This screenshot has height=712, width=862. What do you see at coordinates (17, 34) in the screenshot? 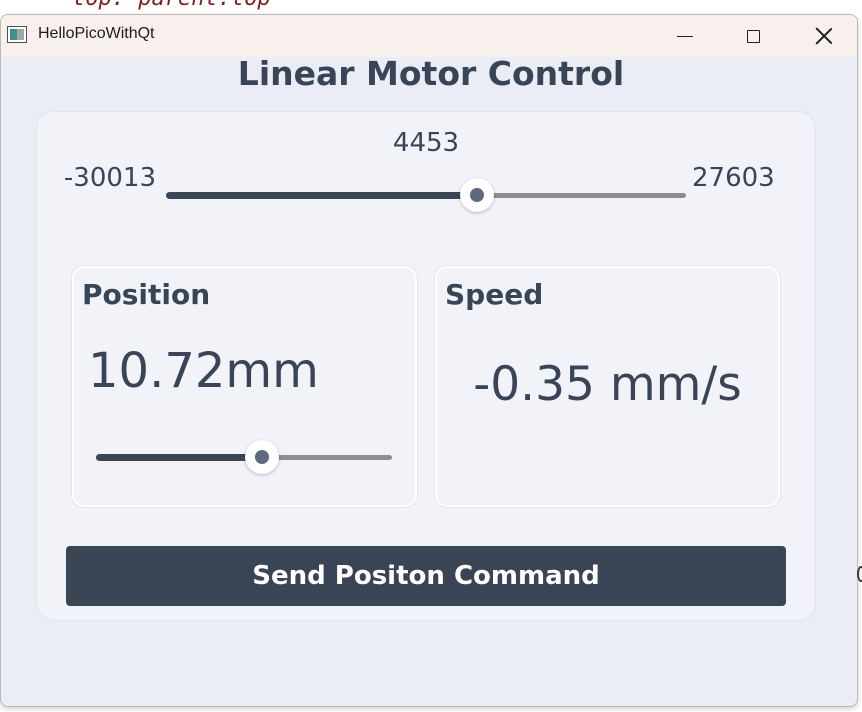
I see `qt-window-icon` at bounding box center [17, 34].